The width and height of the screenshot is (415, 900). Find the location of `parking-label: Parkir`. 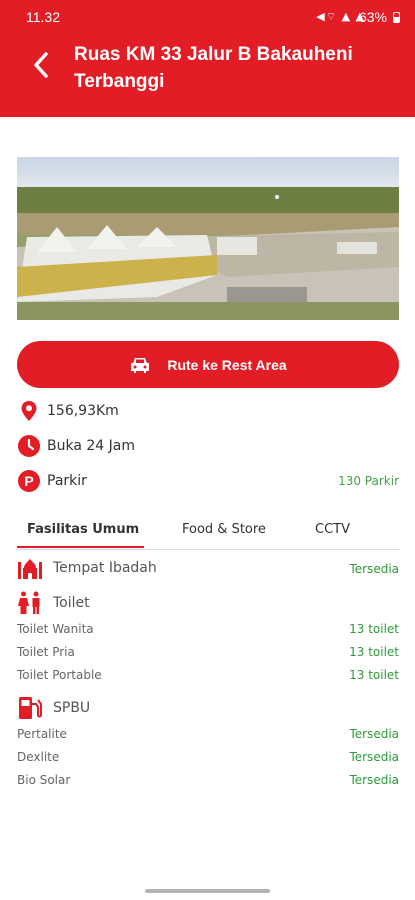

parking-label: Parkir is located at coordinates (67, 481).